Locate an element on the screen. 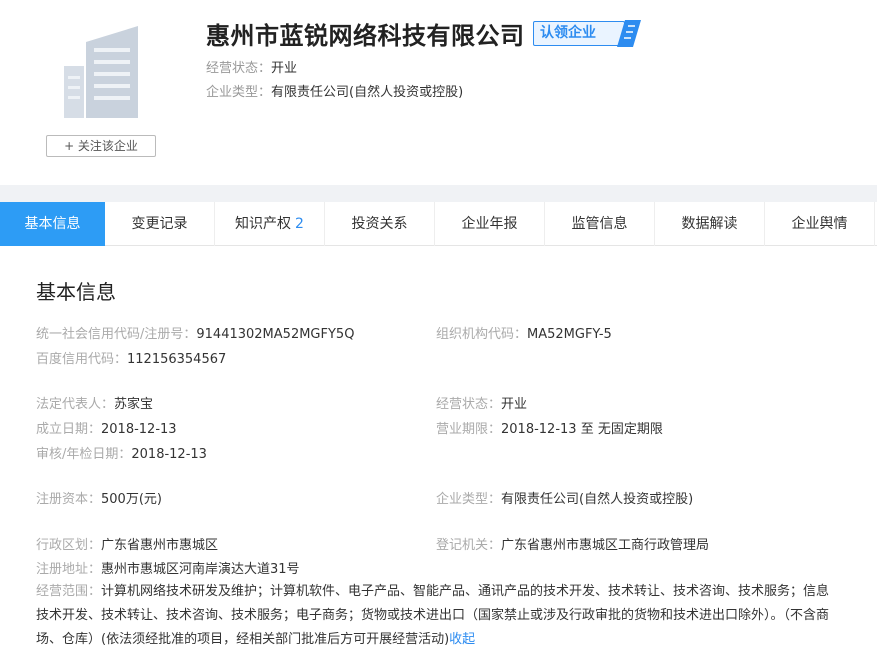  region-row: 行政区划：广东省惠州市惠城区 is located at coordinates (127, 543).